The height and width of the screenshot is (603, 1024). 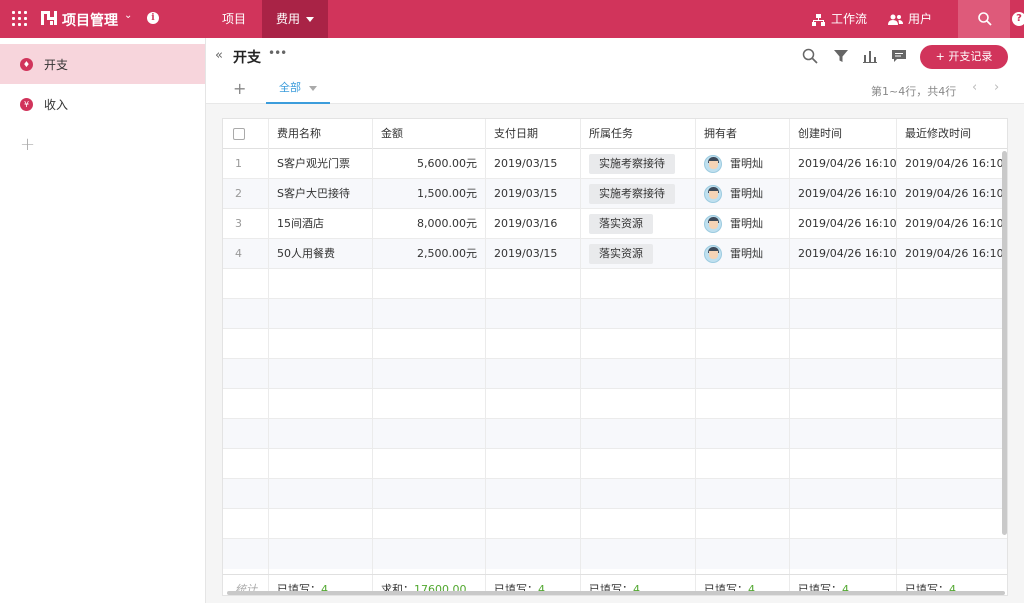 I want to click on vertical-scrollbar, so click(x=1004, y=343).